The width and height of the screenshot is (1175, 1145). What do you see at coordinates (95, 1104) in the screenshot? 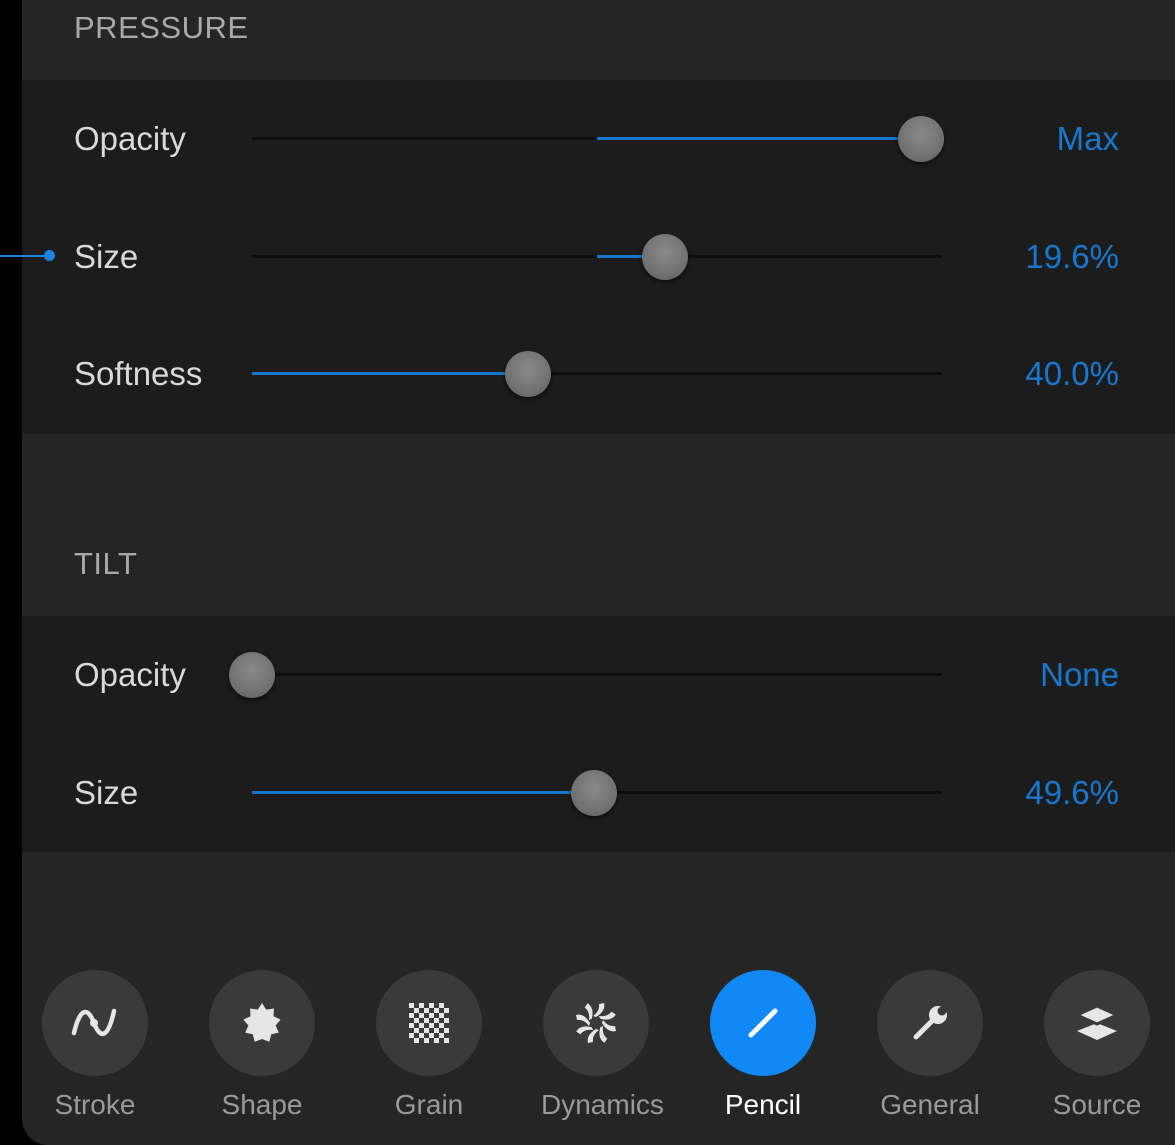
I see `tab-label: Stroke` at bounding box center [95, 1104].